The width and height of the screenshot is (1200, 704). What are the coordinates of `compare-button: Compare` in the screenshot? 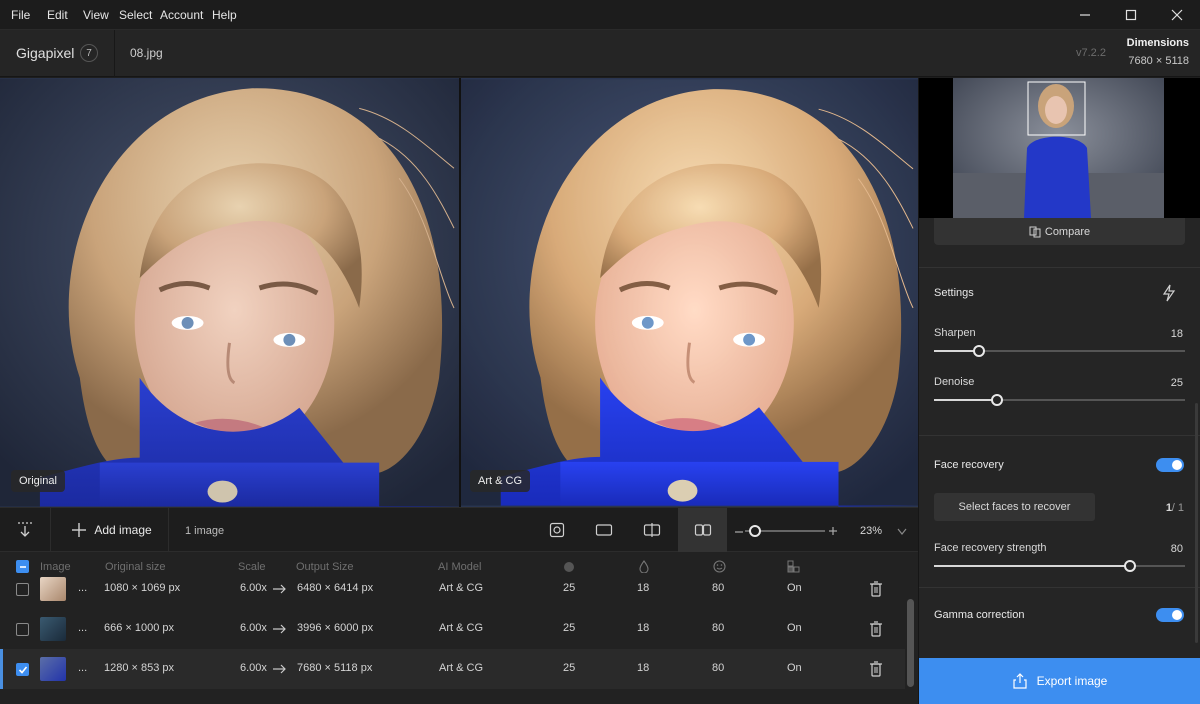 It's located at (1059, 231).